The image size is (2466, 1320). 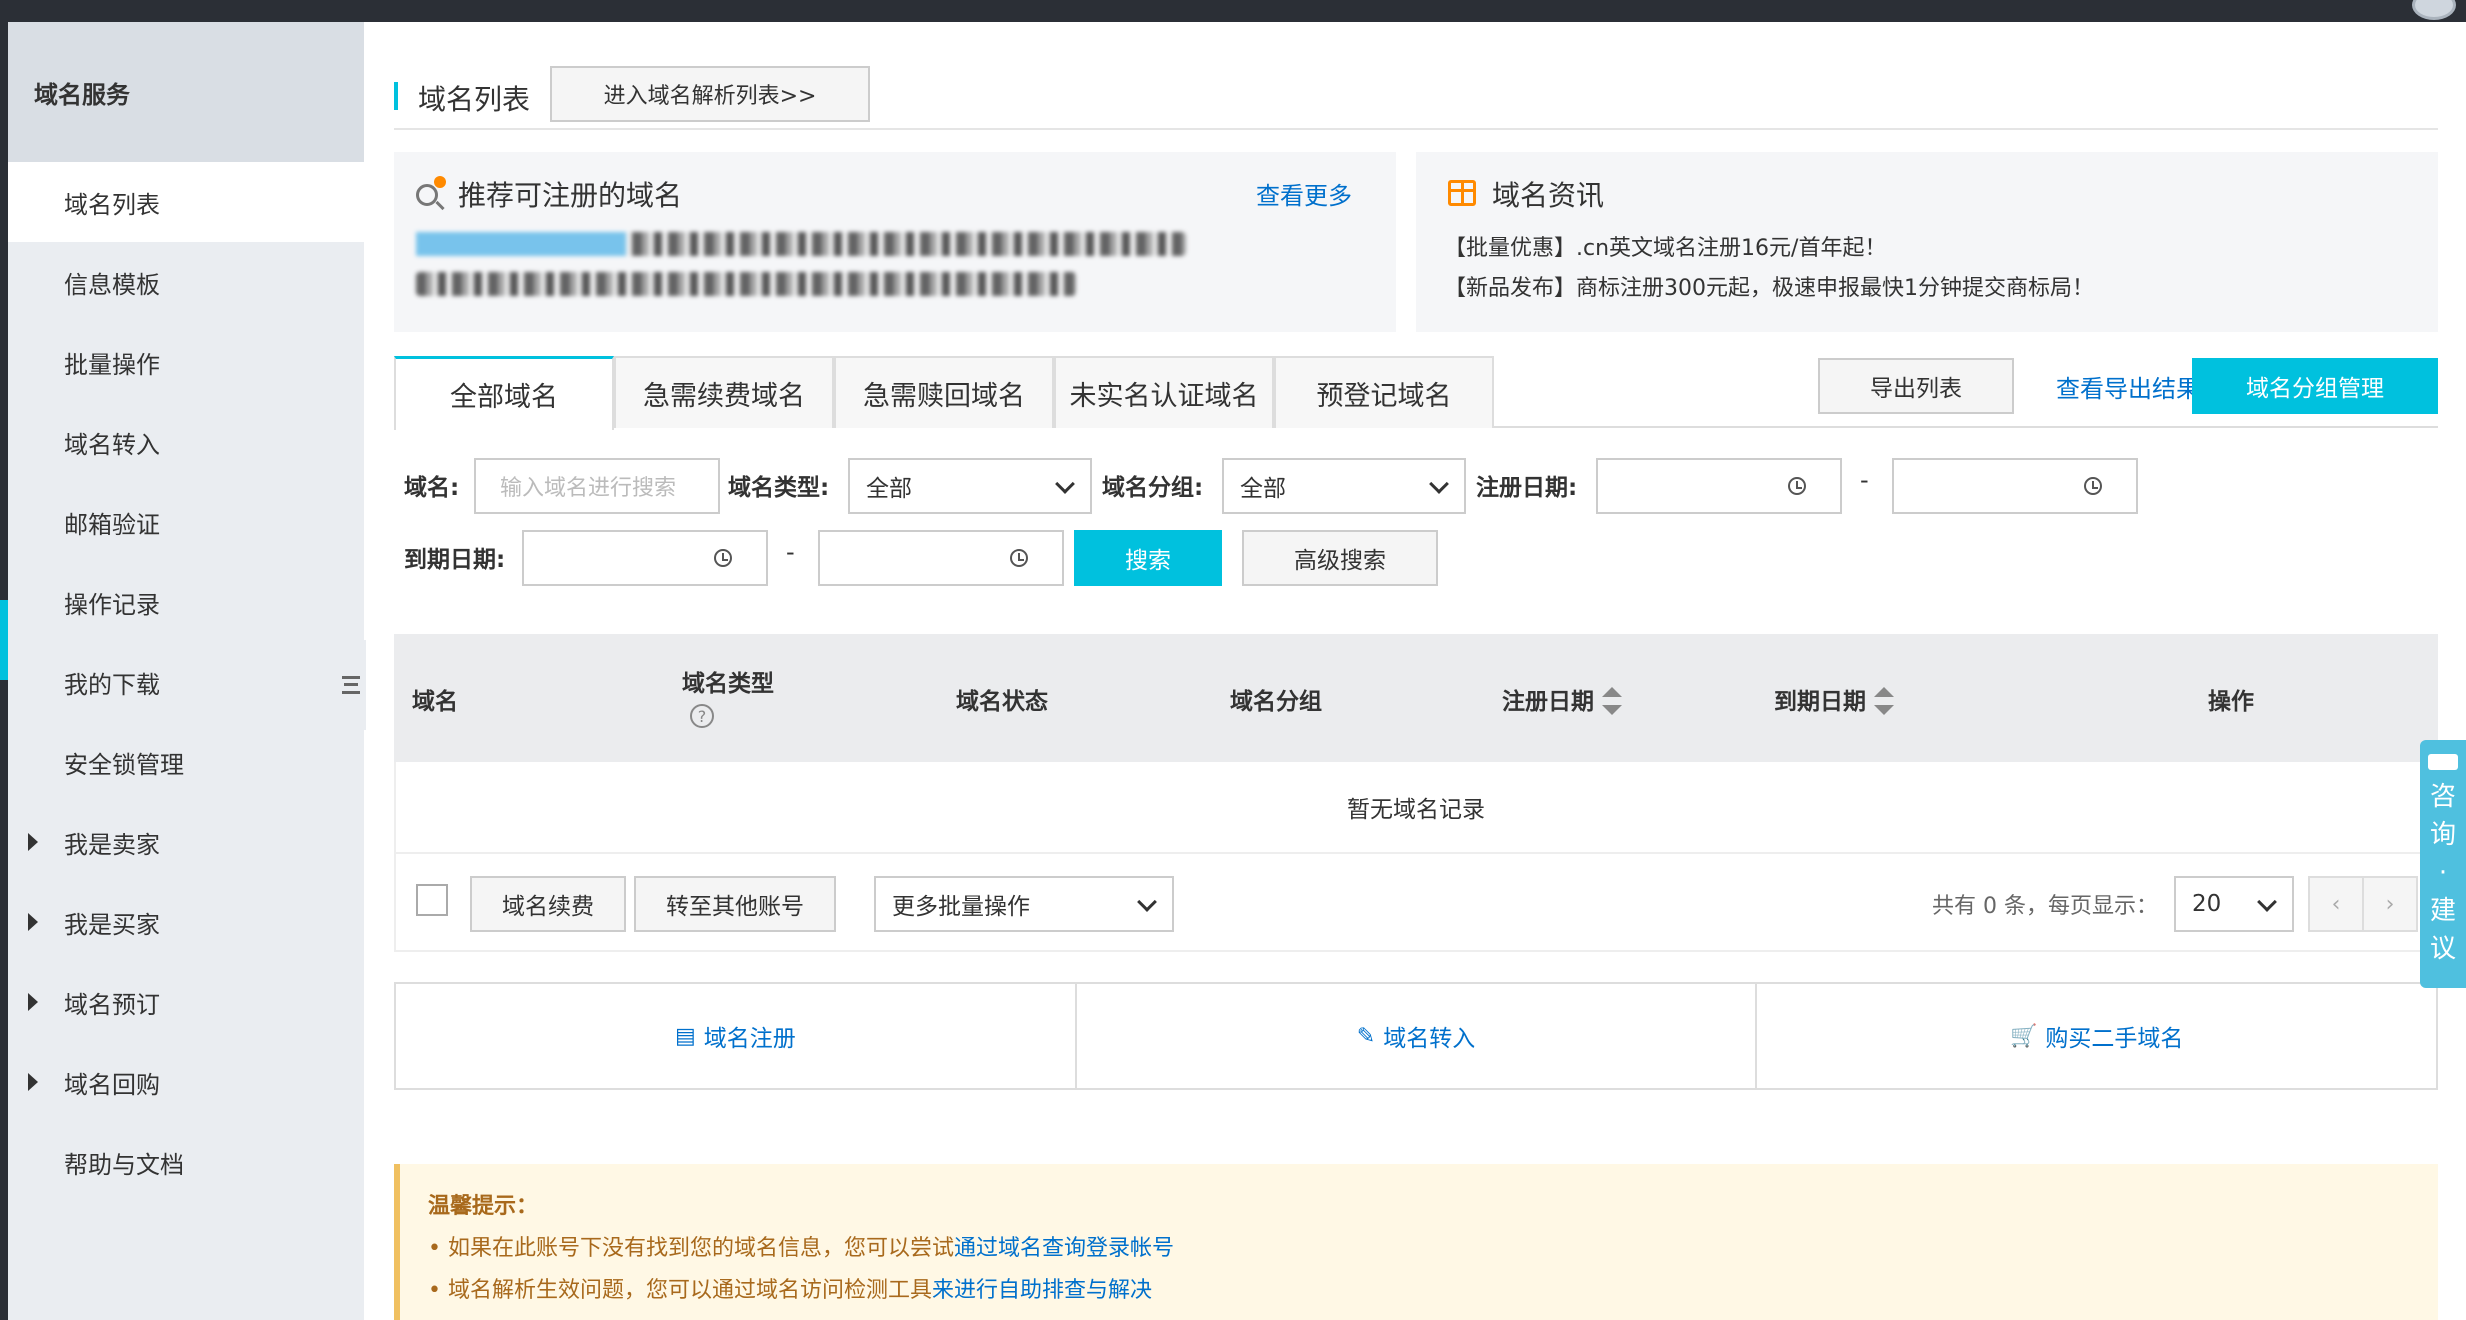 What do you see at coordinates (779, 488) in the screenshot?
I see `type-filter-label: 域名类型:` at bounding box center [779, 488].